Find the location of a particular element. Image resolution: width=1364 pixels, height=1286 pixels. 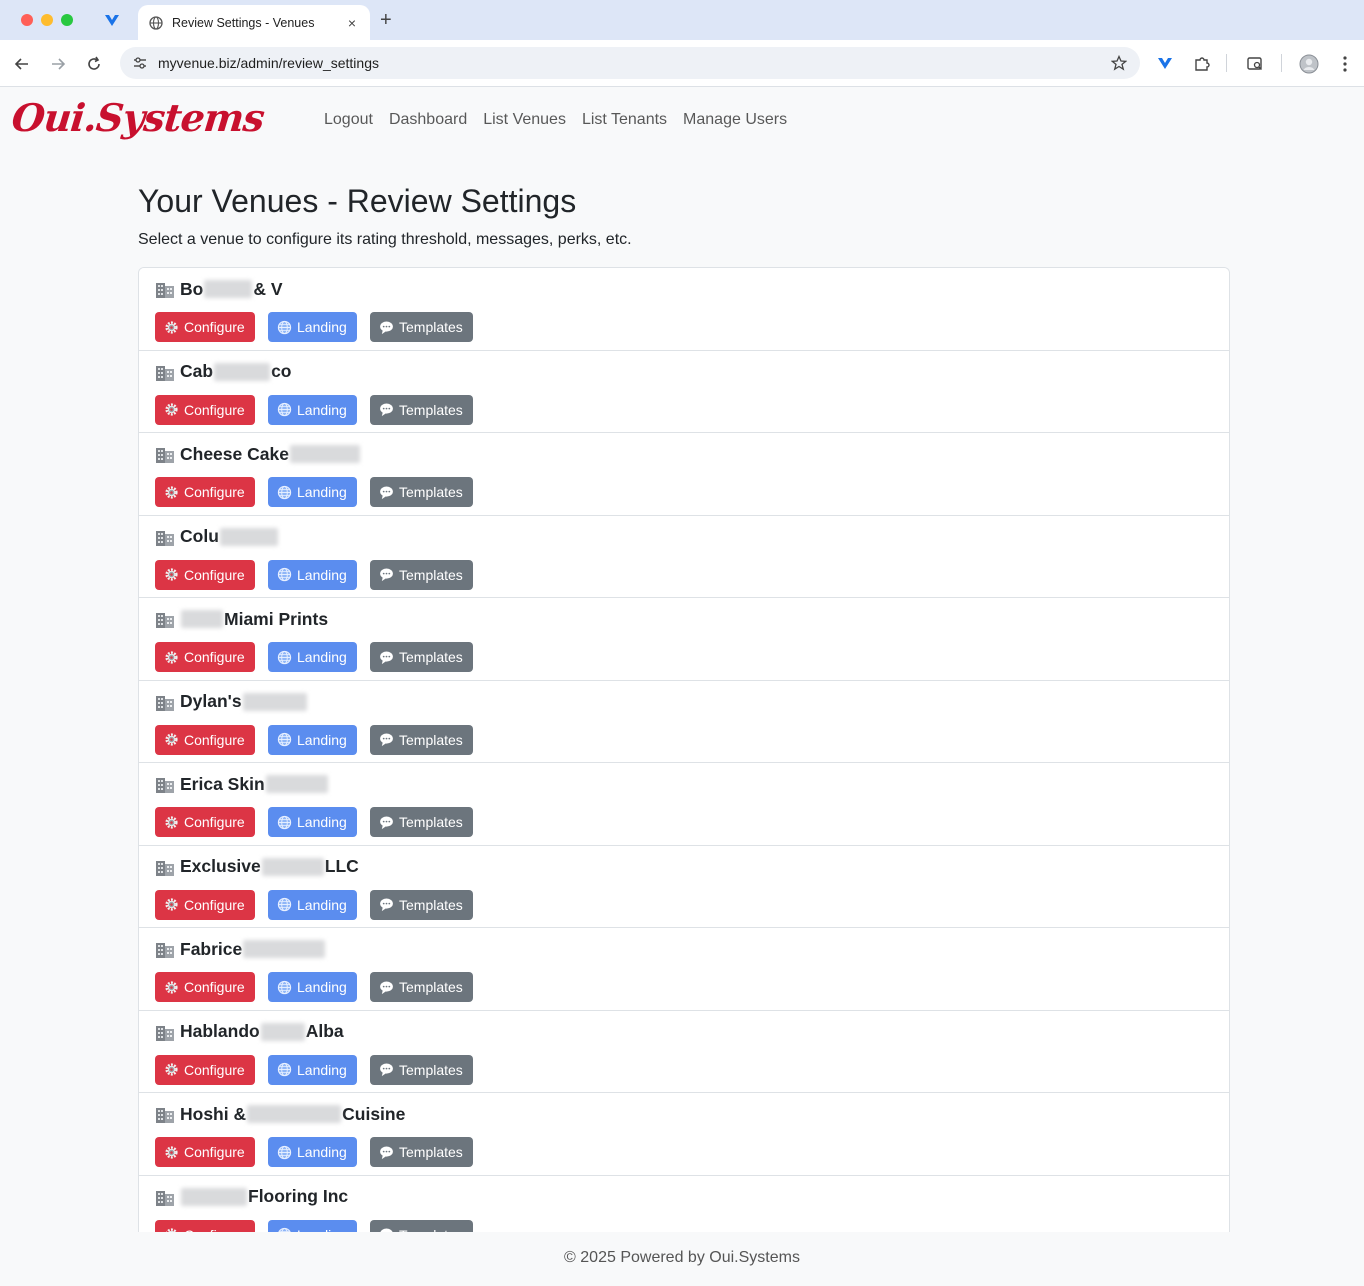

back-arrow-icon is located at coordinates (22, 64).